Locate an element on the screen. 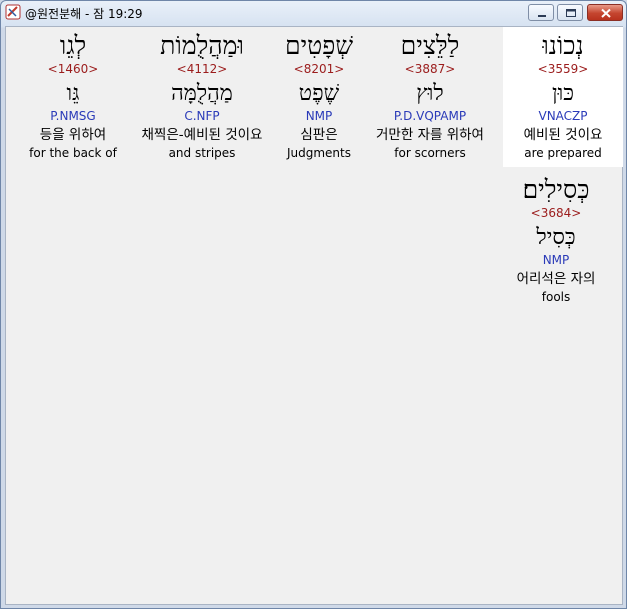 The height and width of the screenshot is (609, 627). english-gloss: are prepared is located at coordinates (563, 153).